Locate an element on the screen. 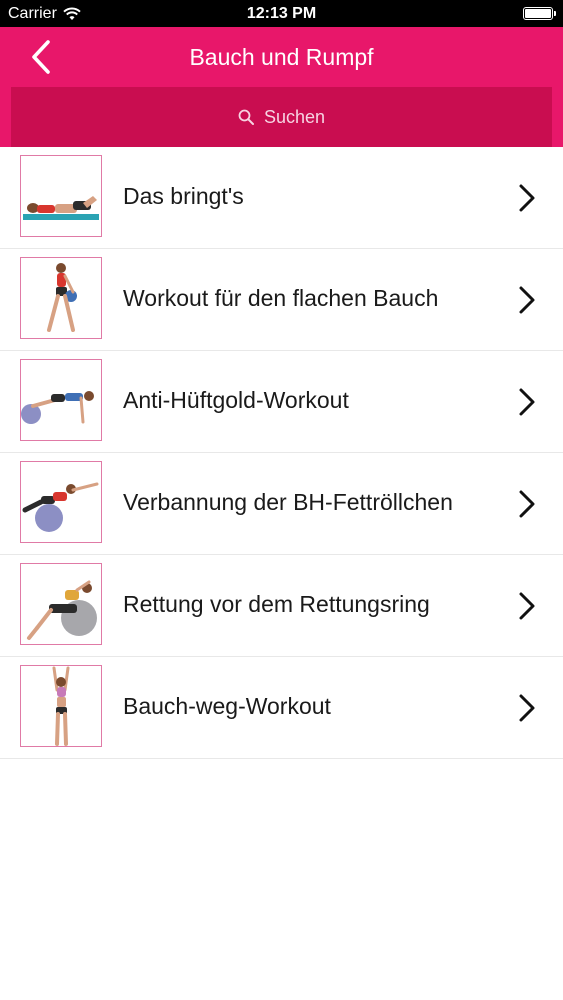 The width and height of the screenshot is (563, 1000). list-item: Das bringt's is located at coordinates (281, 198).